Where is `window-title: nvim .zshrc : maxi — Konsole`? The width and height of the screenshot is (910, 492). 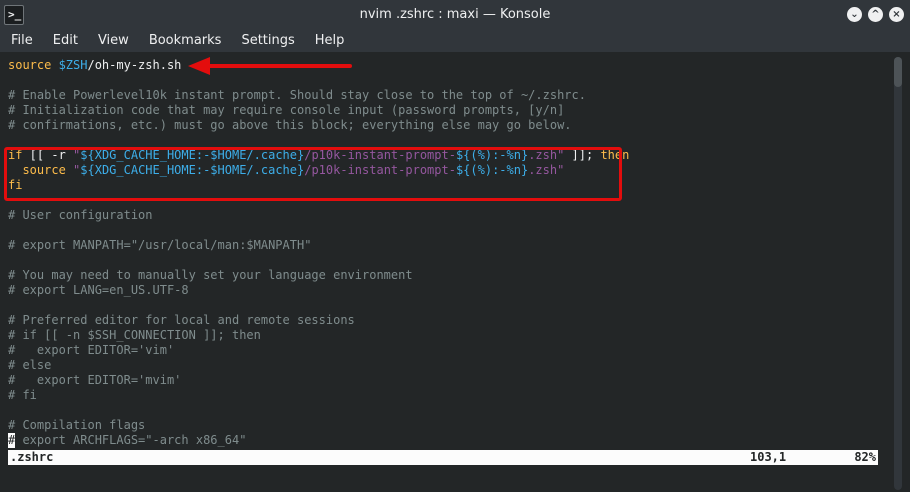 window-title: nvim .zshrc : maxi — Konsole is located at coordinates (455, 14).